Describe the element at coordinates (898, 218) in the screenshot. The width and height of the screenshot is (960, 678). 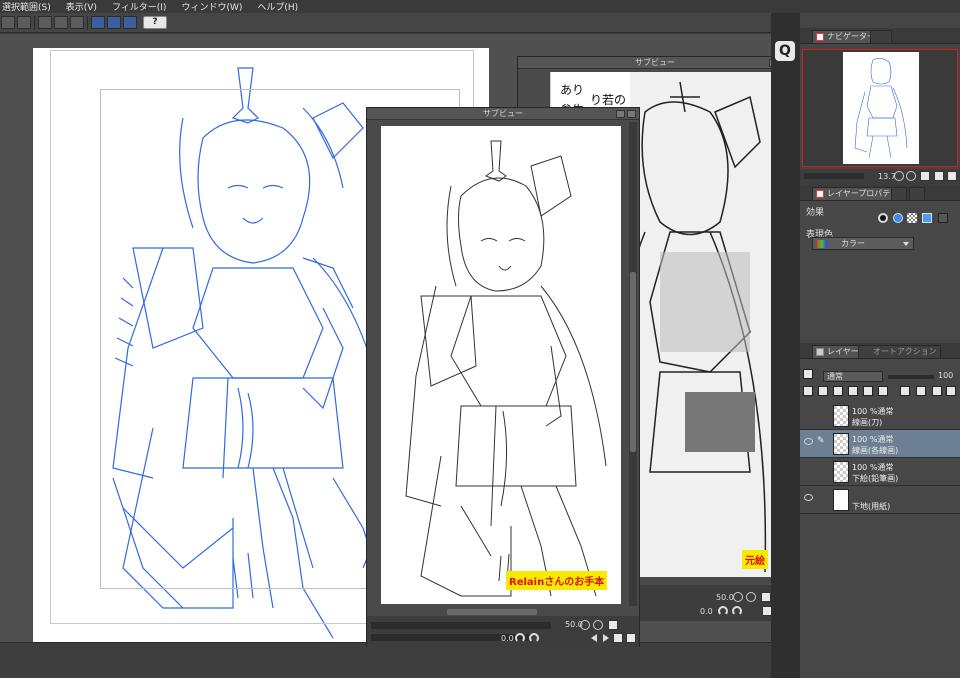
I see `effect-tone-icon` at that location.